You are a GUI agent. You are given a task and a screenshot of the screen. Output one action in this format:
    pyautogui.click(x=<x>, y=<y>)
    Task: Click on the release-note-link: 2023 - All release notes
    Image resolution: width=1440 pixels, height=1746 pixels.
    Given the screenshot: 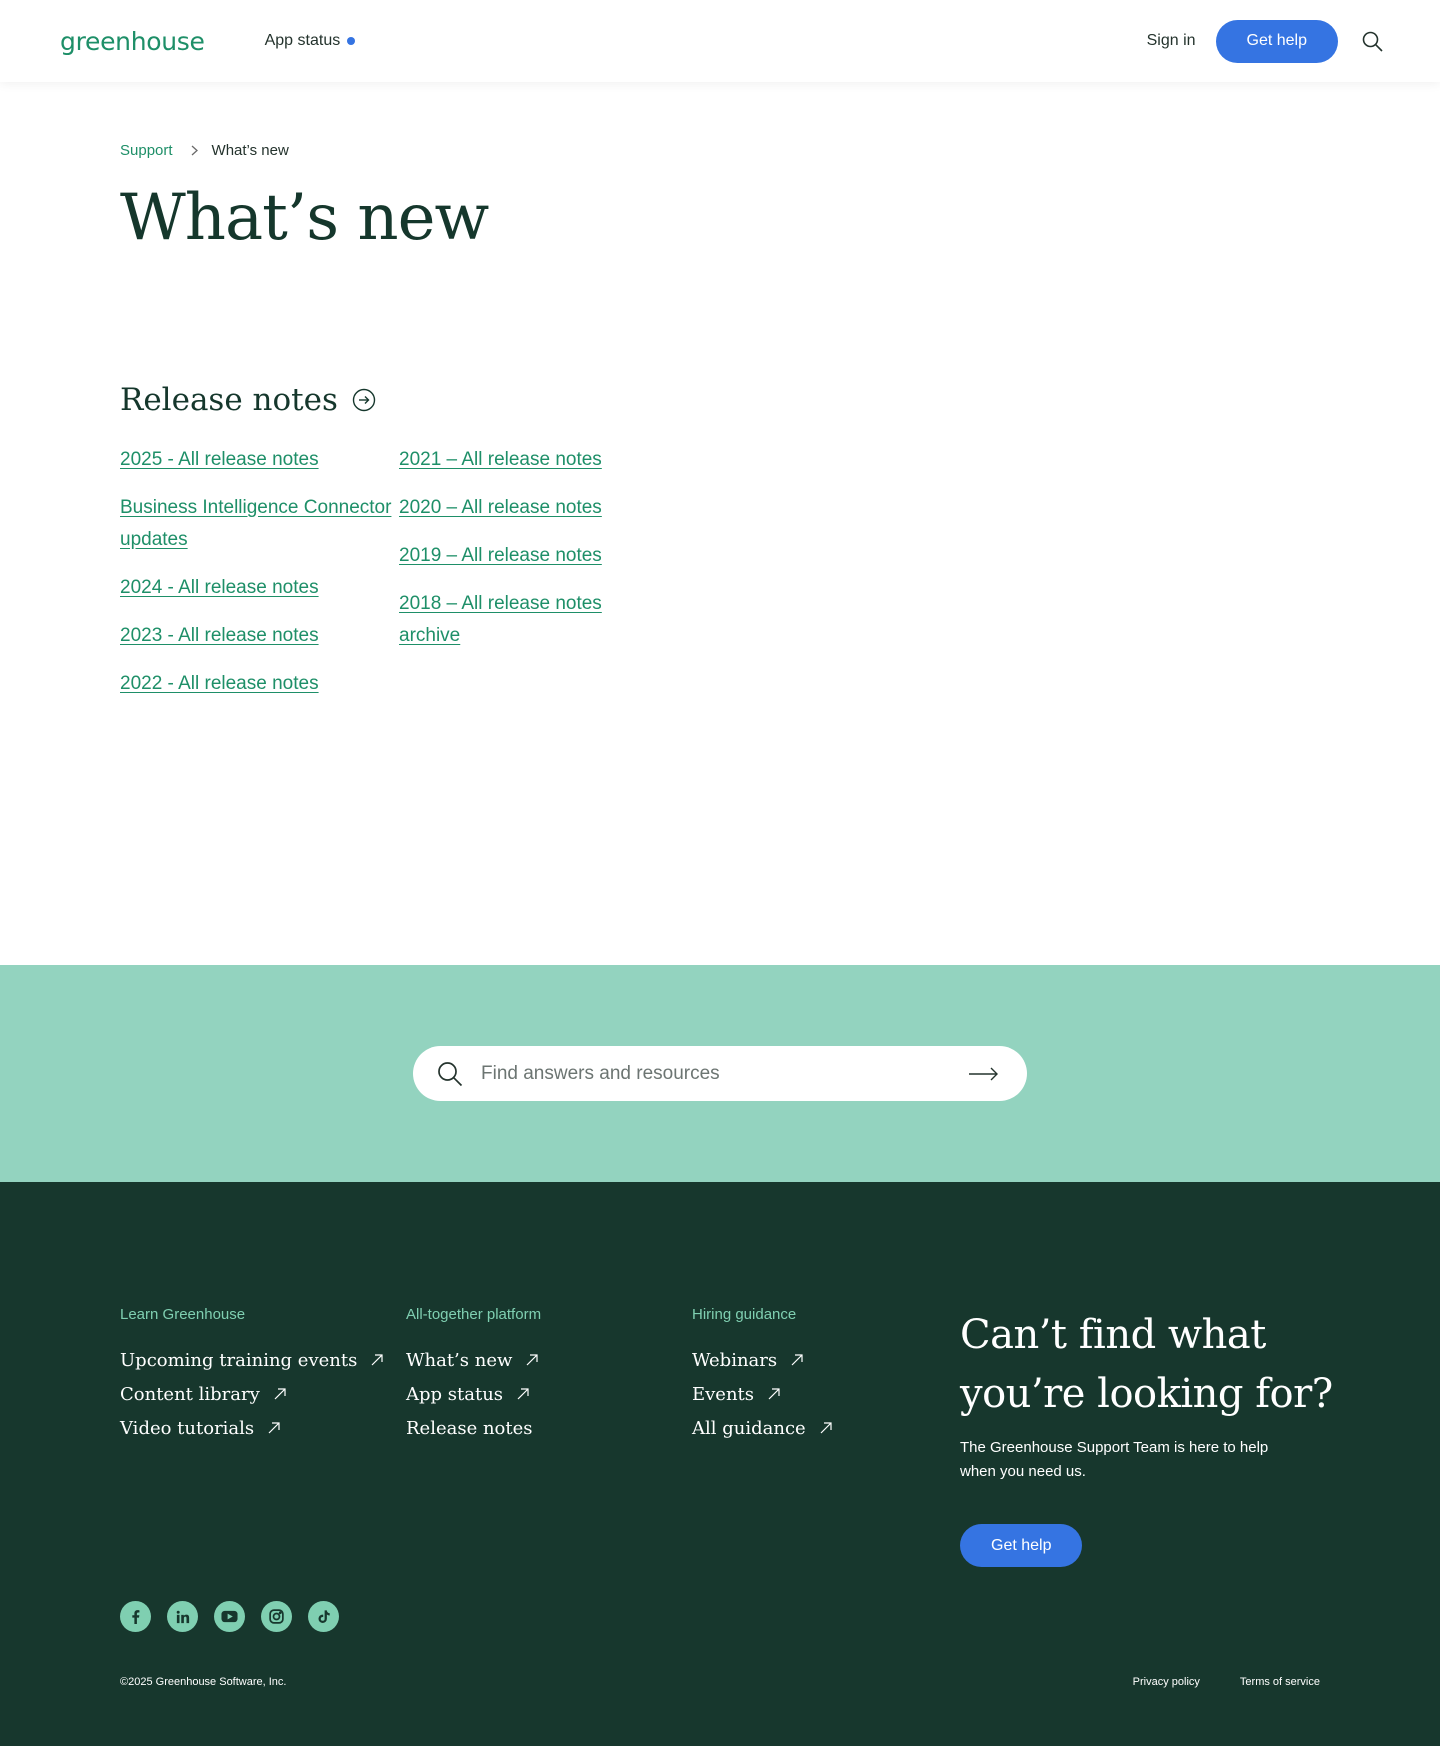 What is the action you would take?
    pyautogui.click(x=259, y=636)
    